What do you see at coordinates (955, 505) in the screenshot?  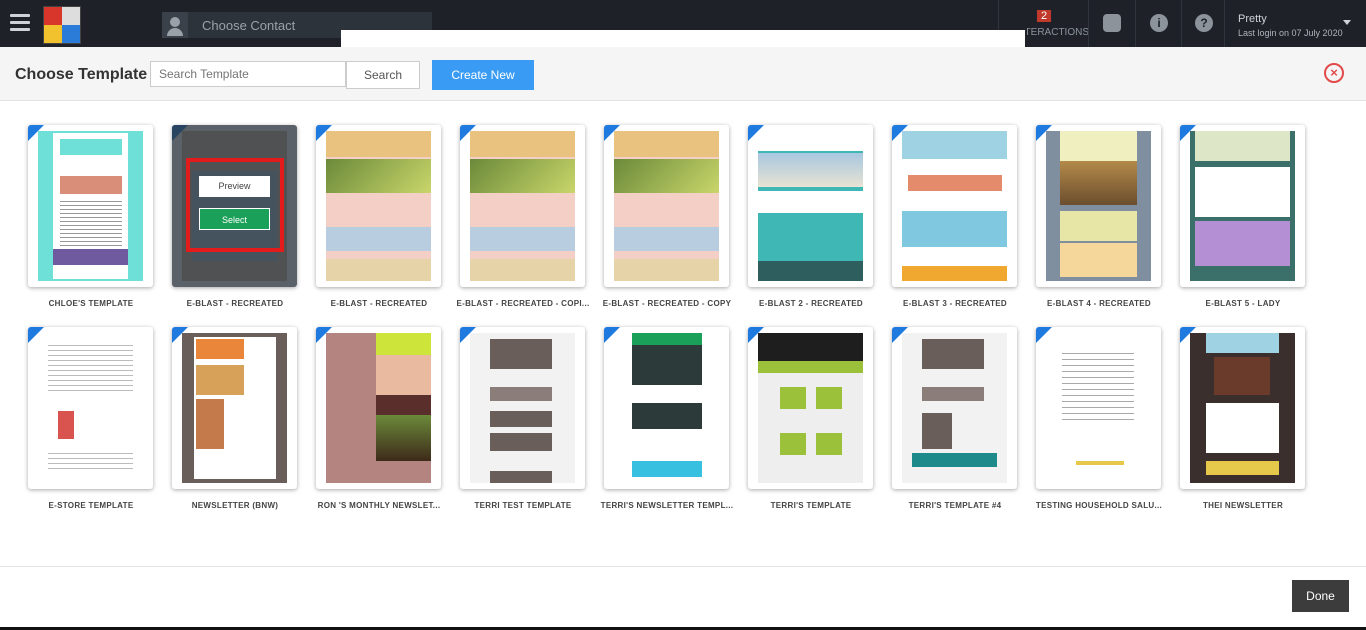 I see `template-name: TERRI'S TEMPLATE #4` at bounding box center [955, 505].